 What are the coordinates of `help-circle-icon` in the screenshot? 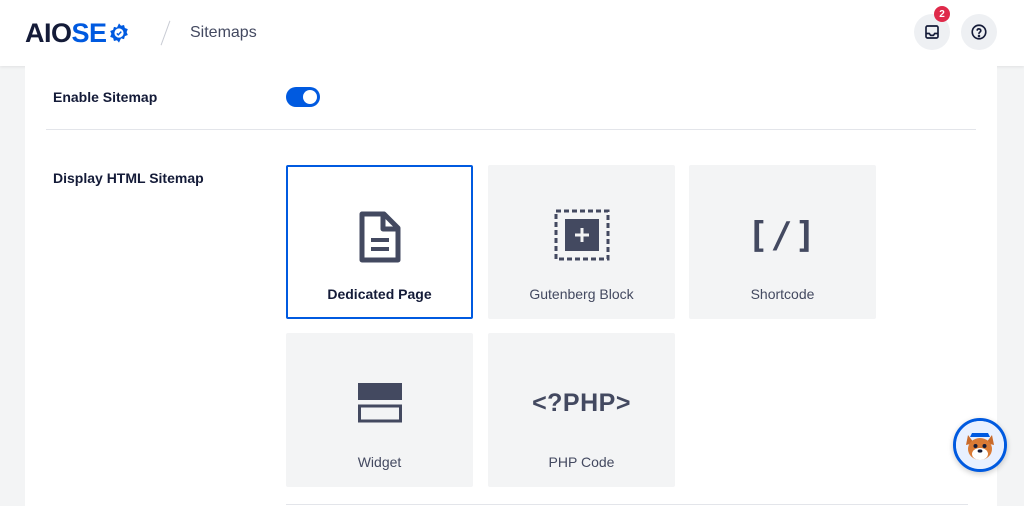 It's located at (979, 32).